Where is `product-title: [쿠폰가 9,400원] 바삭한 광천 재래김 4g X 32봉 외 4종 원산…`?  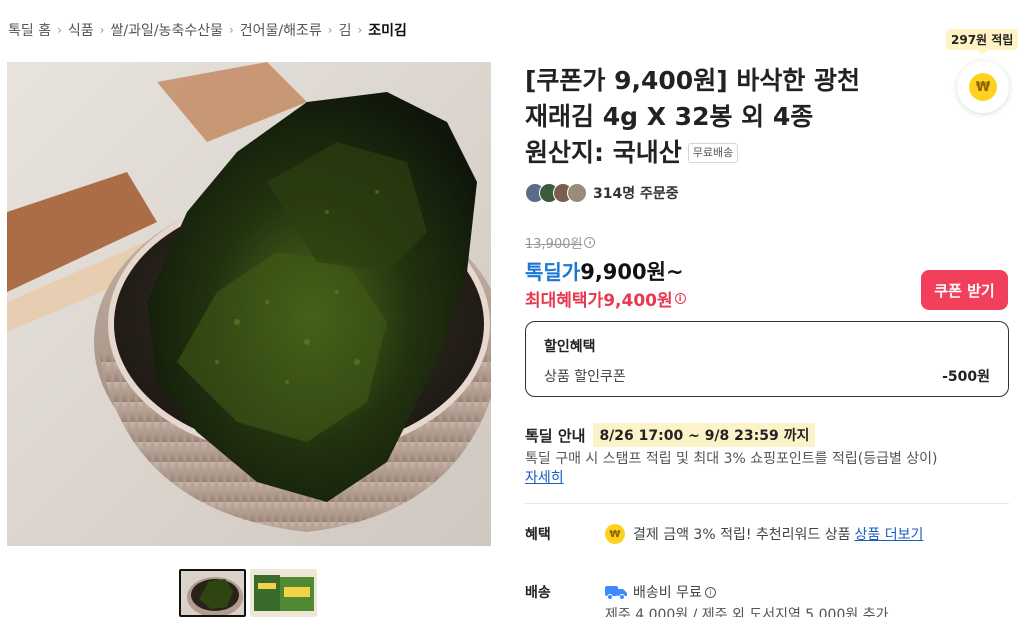 product-title: [쿠폰가 9,400원] 바삭한 광천 재래김 4g X 32봉 외 4종 원산… is located at coordinates (725, 117).